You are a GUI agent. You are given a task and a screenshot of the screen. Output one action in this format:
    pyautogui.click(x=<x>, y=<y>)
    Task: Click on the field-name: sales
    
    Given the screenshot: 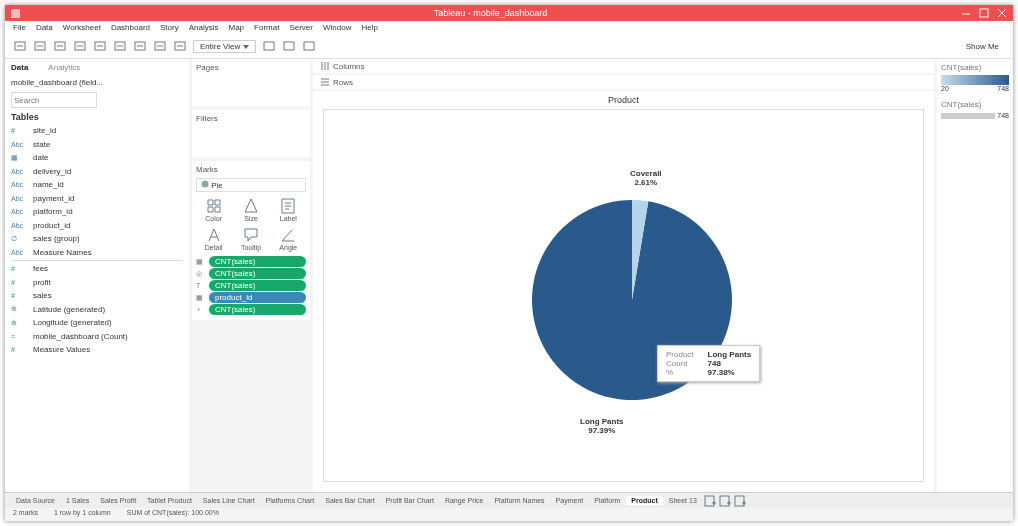 What is the action you would take?
    pyautogui.click(x=42, y=296)
    